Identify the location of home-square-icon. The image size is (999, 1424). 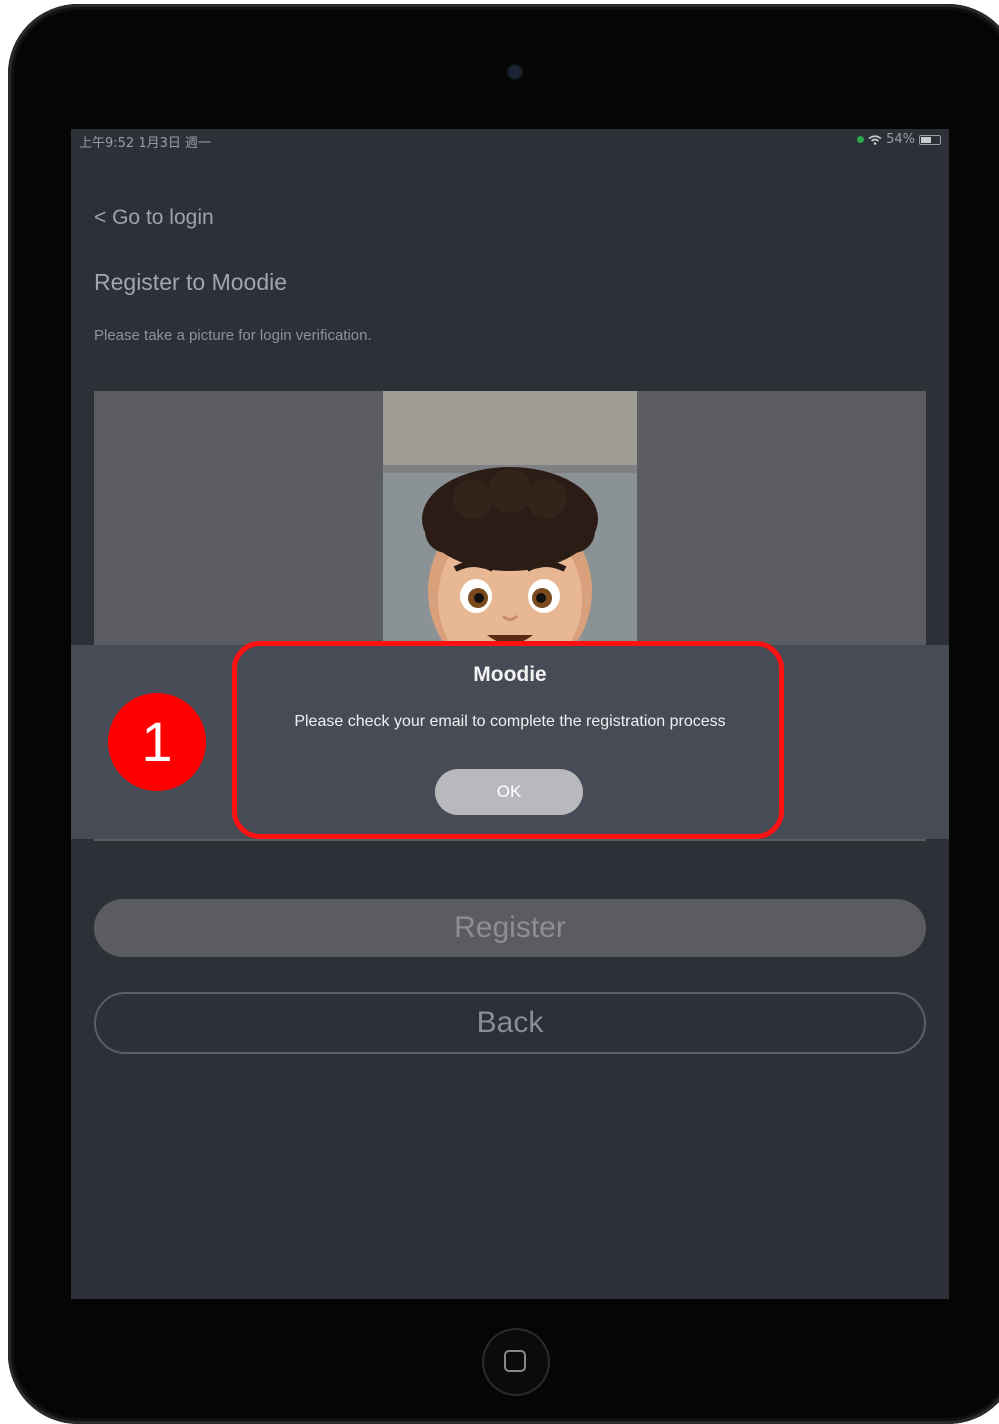
(515, 1361).